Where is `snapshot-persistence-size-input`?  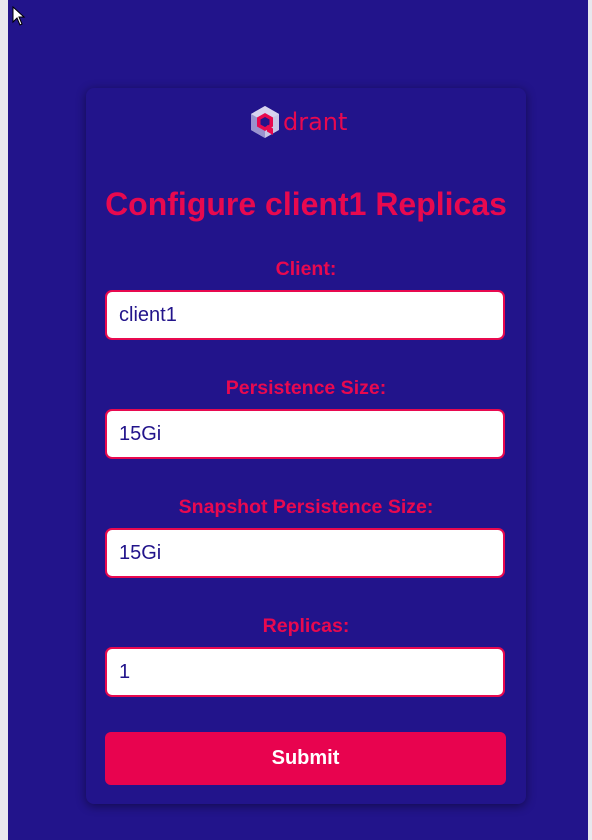
snapshot-persistence-size-input is located at coordinates (305, 553).